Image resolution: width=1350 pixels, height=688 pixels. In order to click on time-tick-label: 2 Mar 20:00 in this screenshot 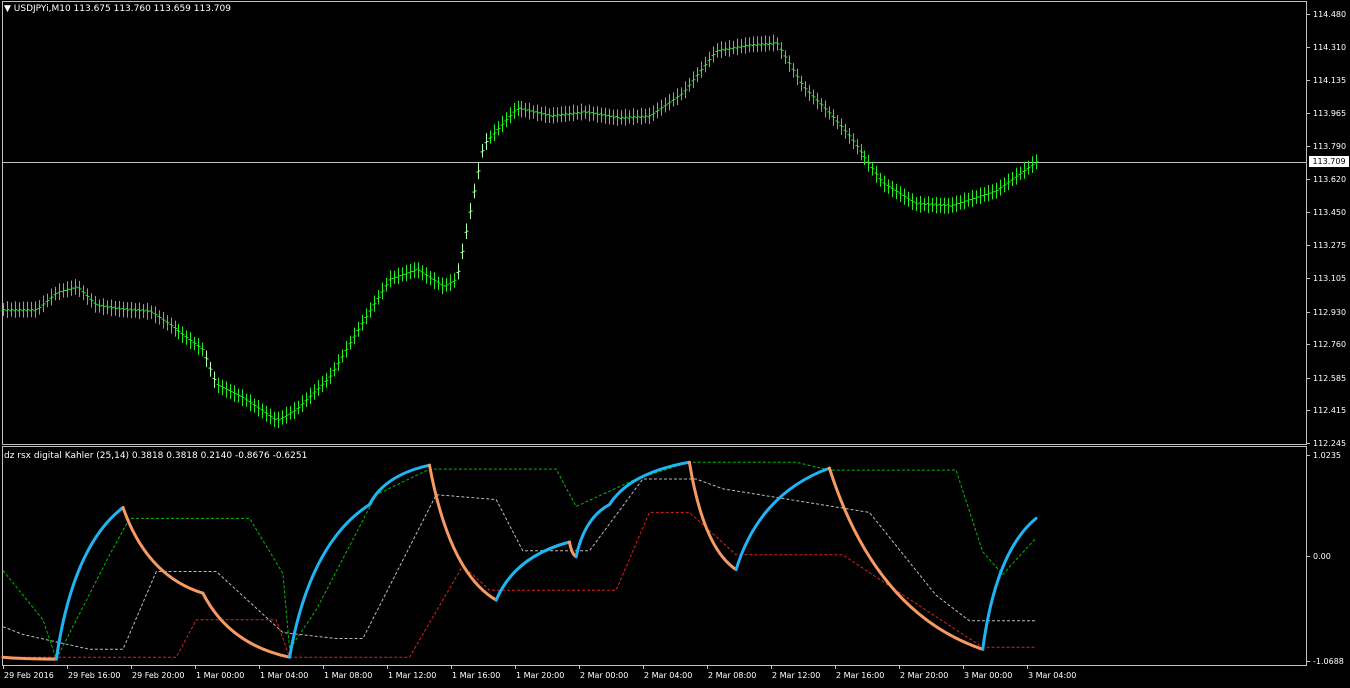, I will do `click(924, 675)`.